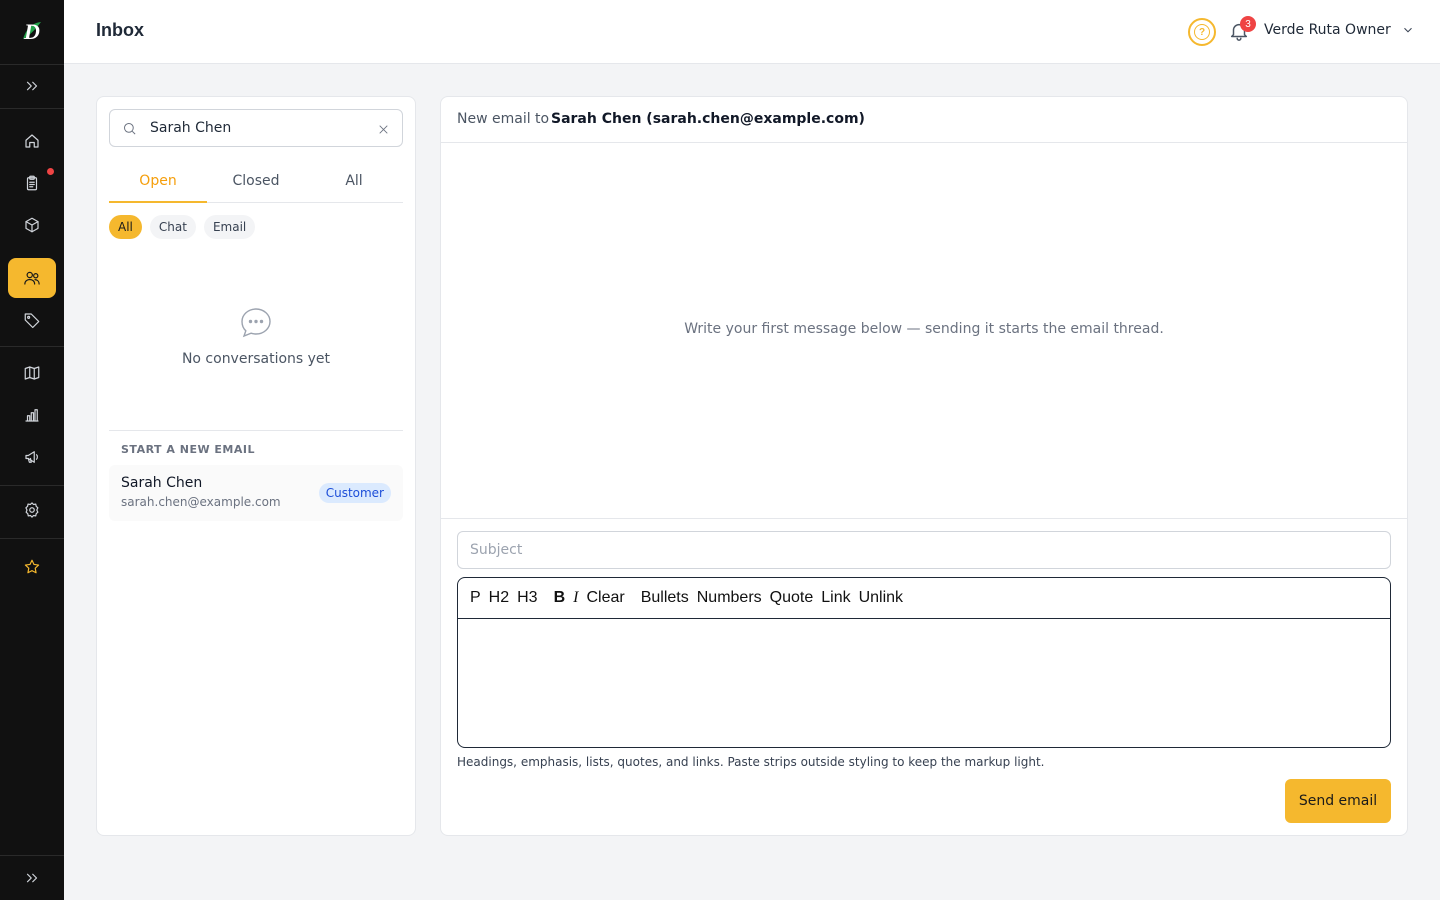 This screenshot has height=900, width=1440. I want to click on sidebar-item-guides, so click(32, 373).